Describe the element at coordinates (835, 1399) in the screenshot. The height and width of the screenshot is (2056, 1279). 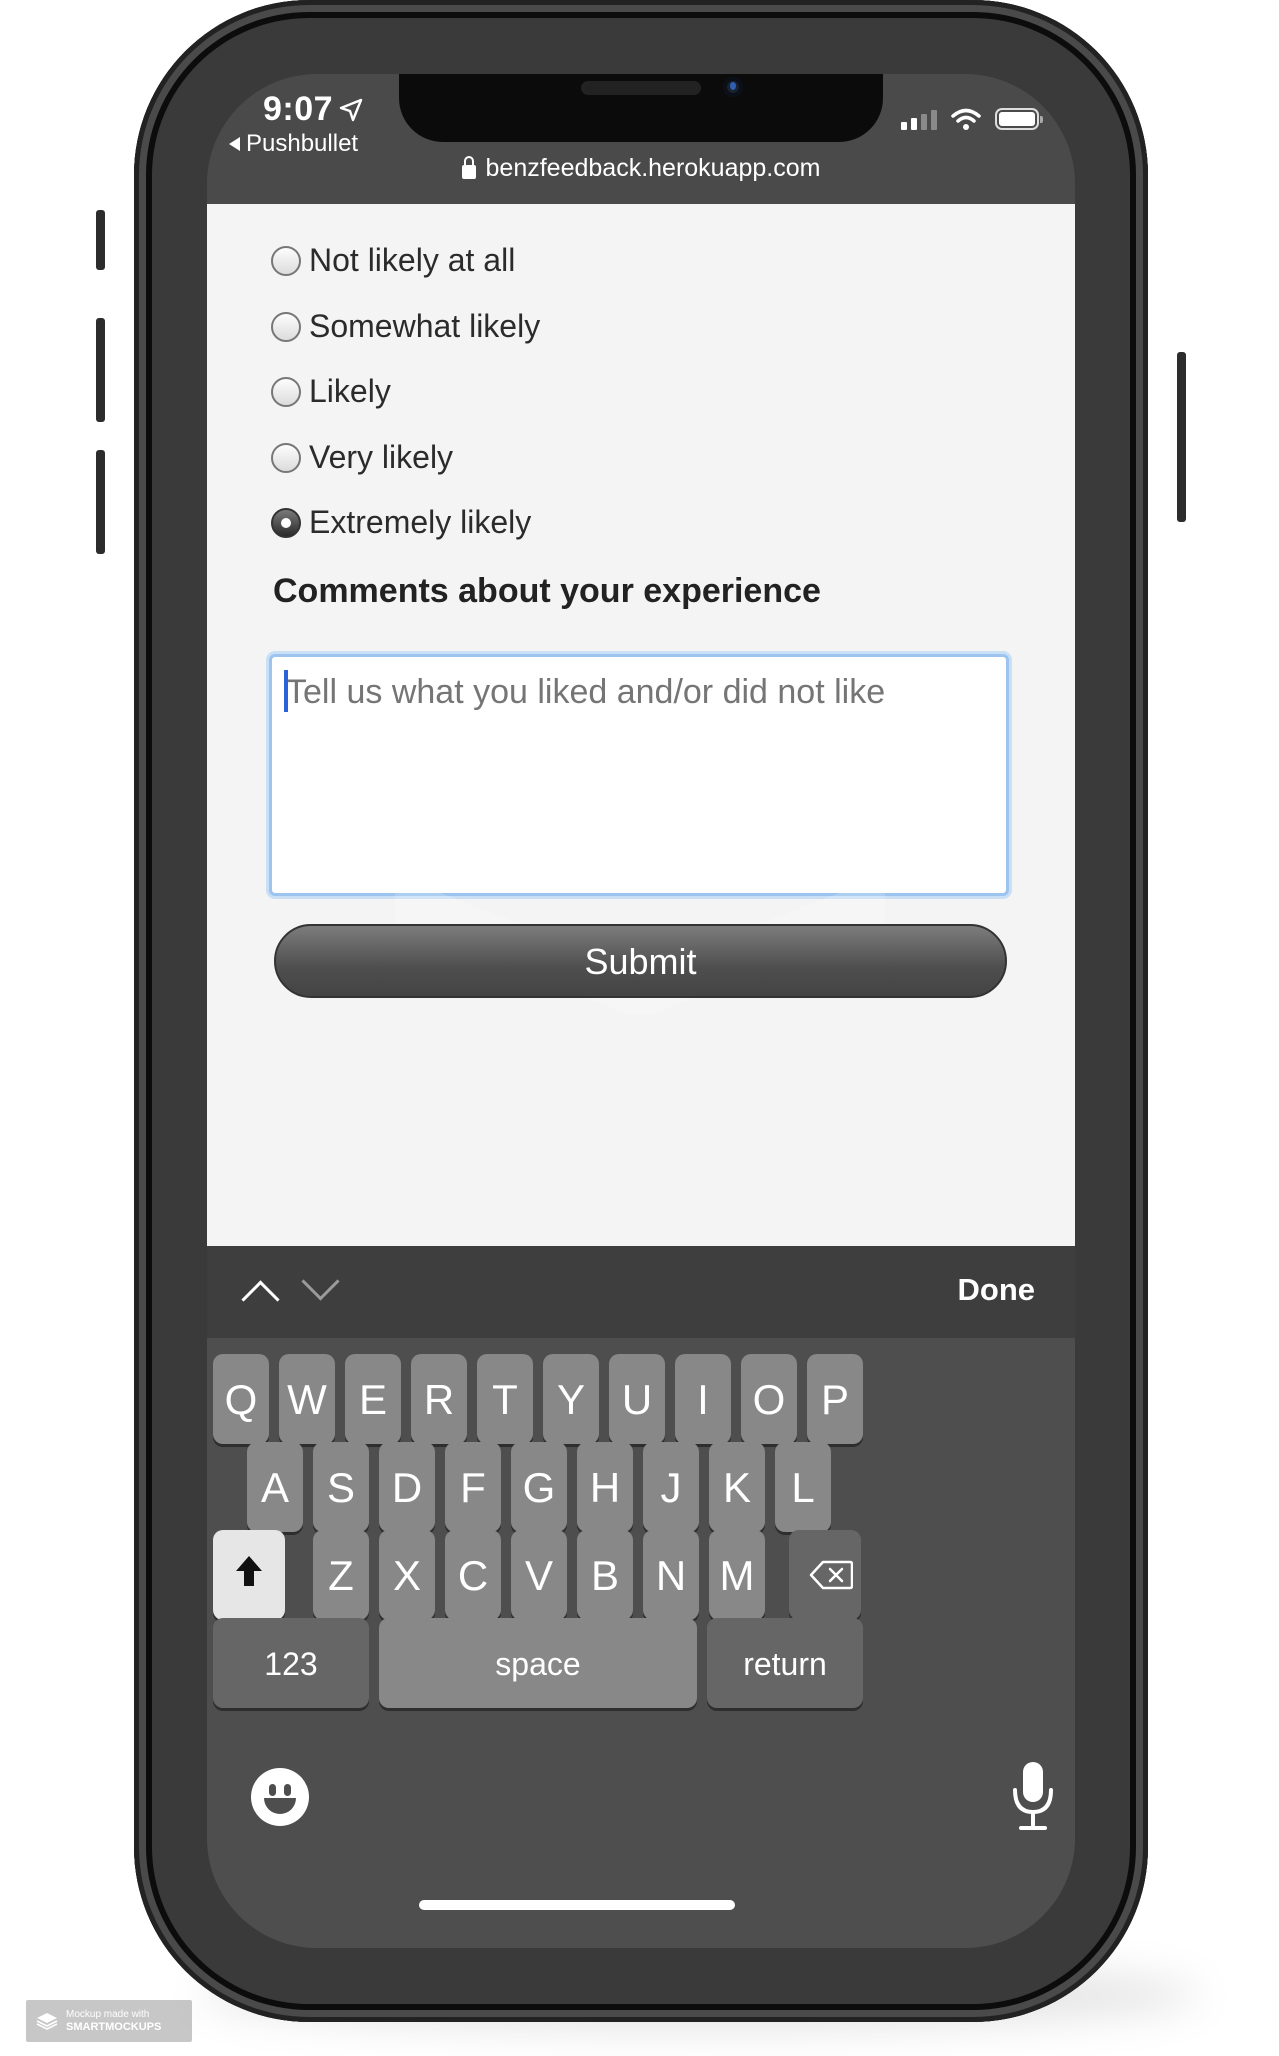
I see `key-p: P` at that location.